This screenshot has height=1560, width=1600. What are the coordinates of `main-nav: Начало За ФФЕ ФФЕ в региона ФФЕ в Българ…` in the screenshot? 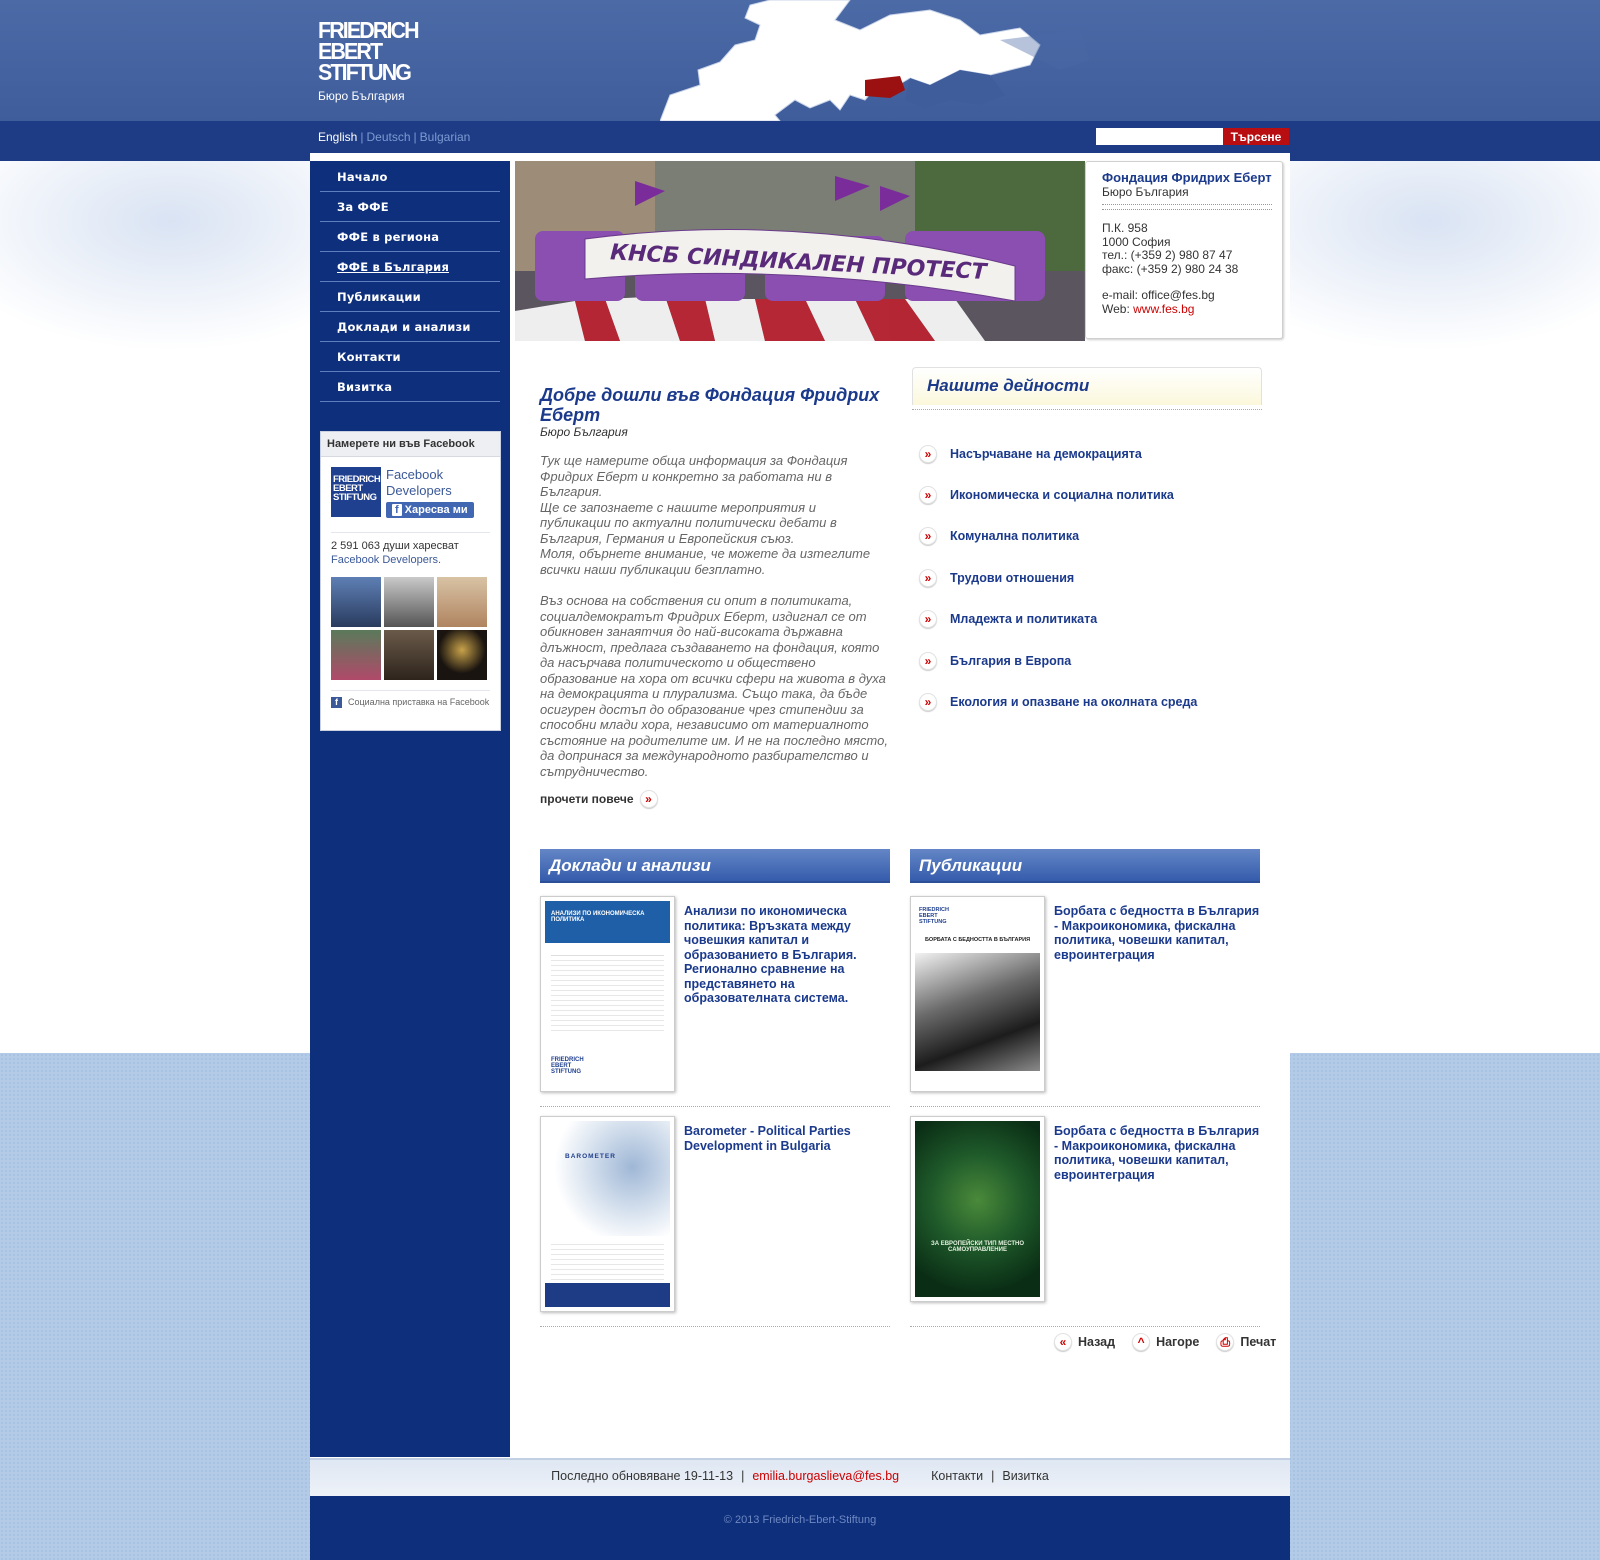 It's located at (410, 281).